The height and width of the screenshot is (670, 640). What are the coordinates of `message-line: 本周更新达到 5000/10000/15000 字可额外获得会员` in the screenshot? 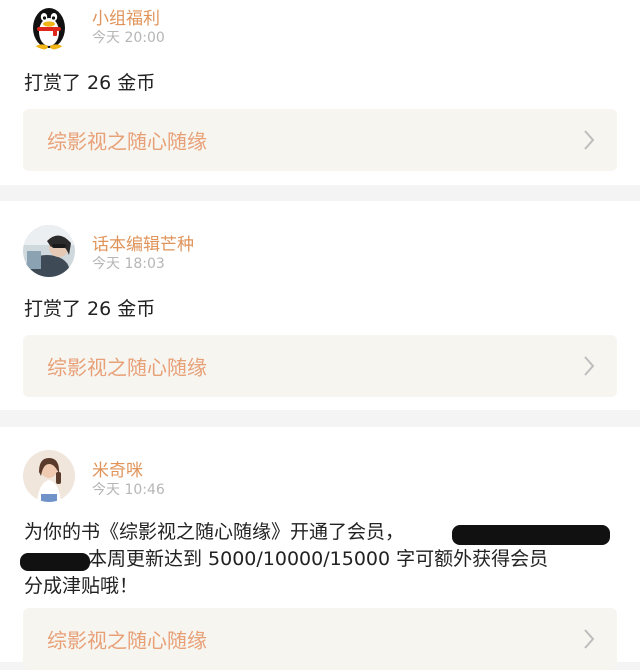 It's located at (318, 559).